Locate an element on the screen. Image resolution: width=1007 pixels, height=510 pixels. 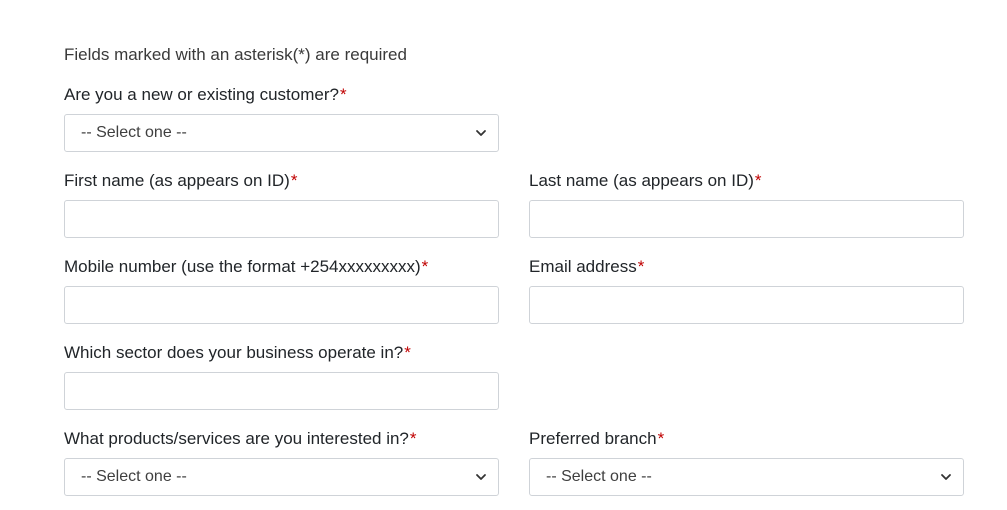
customer-type-selected-value: -- Select one -- is located at coordinates (134, 132).